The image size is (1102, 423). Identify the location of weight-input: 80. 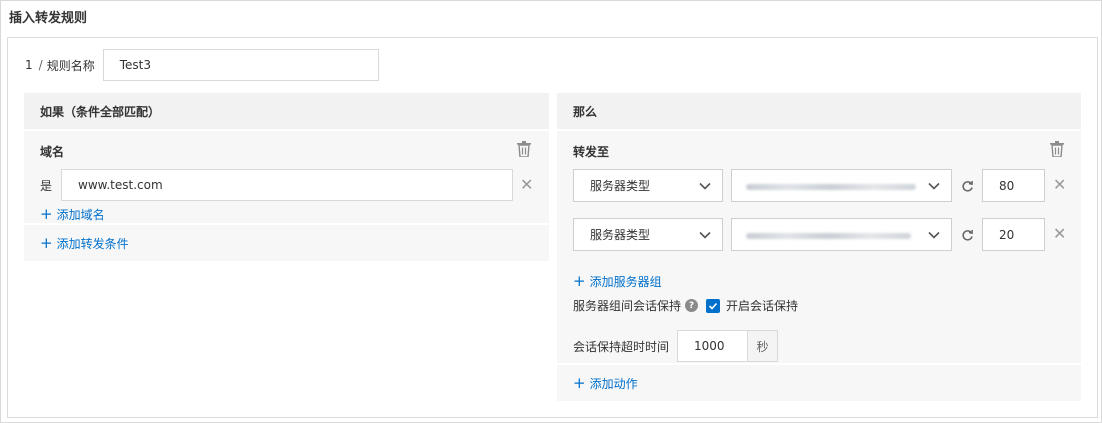
(1013, 185).